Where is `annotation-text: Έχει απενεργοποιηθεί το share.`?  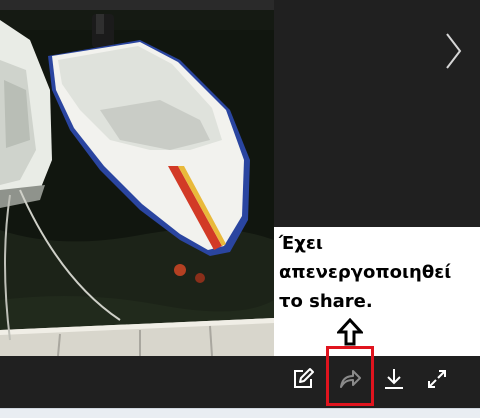
annotation-text: Έχει απενεργοποιηθεί το share. is located at coordinates (377, 273).